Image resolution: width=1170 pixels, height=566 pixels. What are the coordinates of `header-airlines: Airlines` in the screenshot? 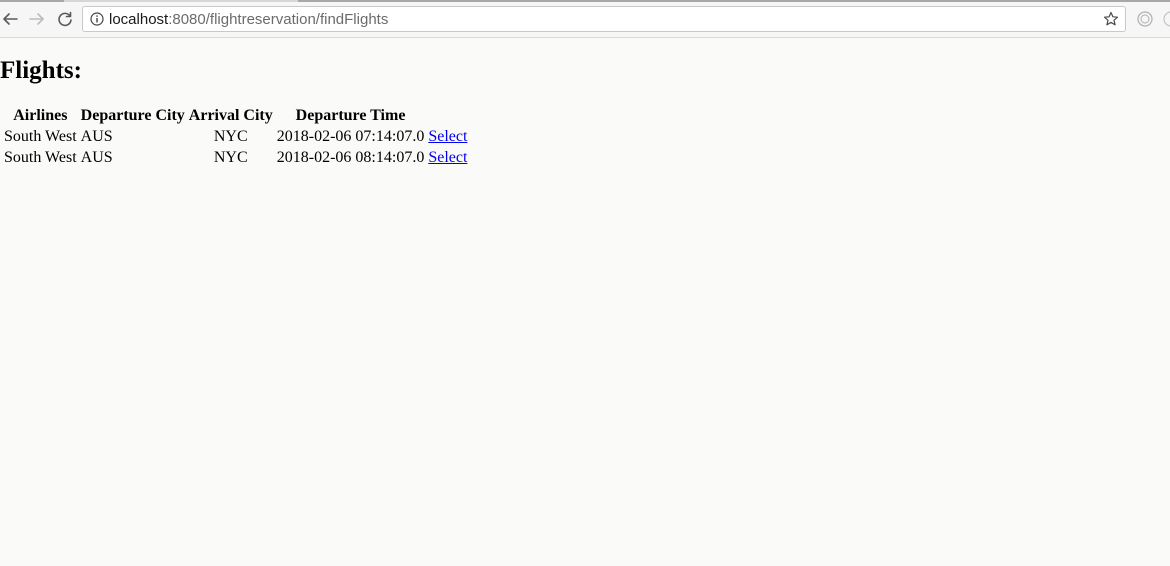 It's located at (40, 115).